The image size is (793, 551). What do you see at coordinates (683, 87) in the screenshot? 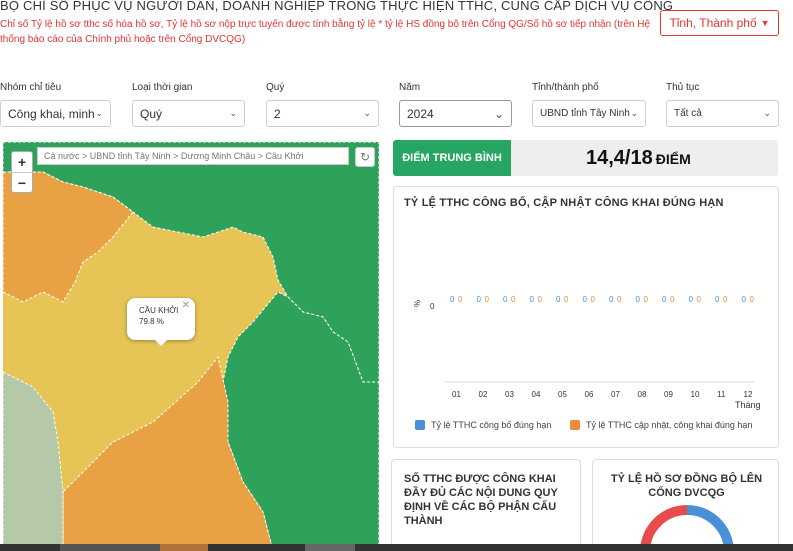
I see `filter-procedure-label: Thủ tục` at bounding box center [683, 87].